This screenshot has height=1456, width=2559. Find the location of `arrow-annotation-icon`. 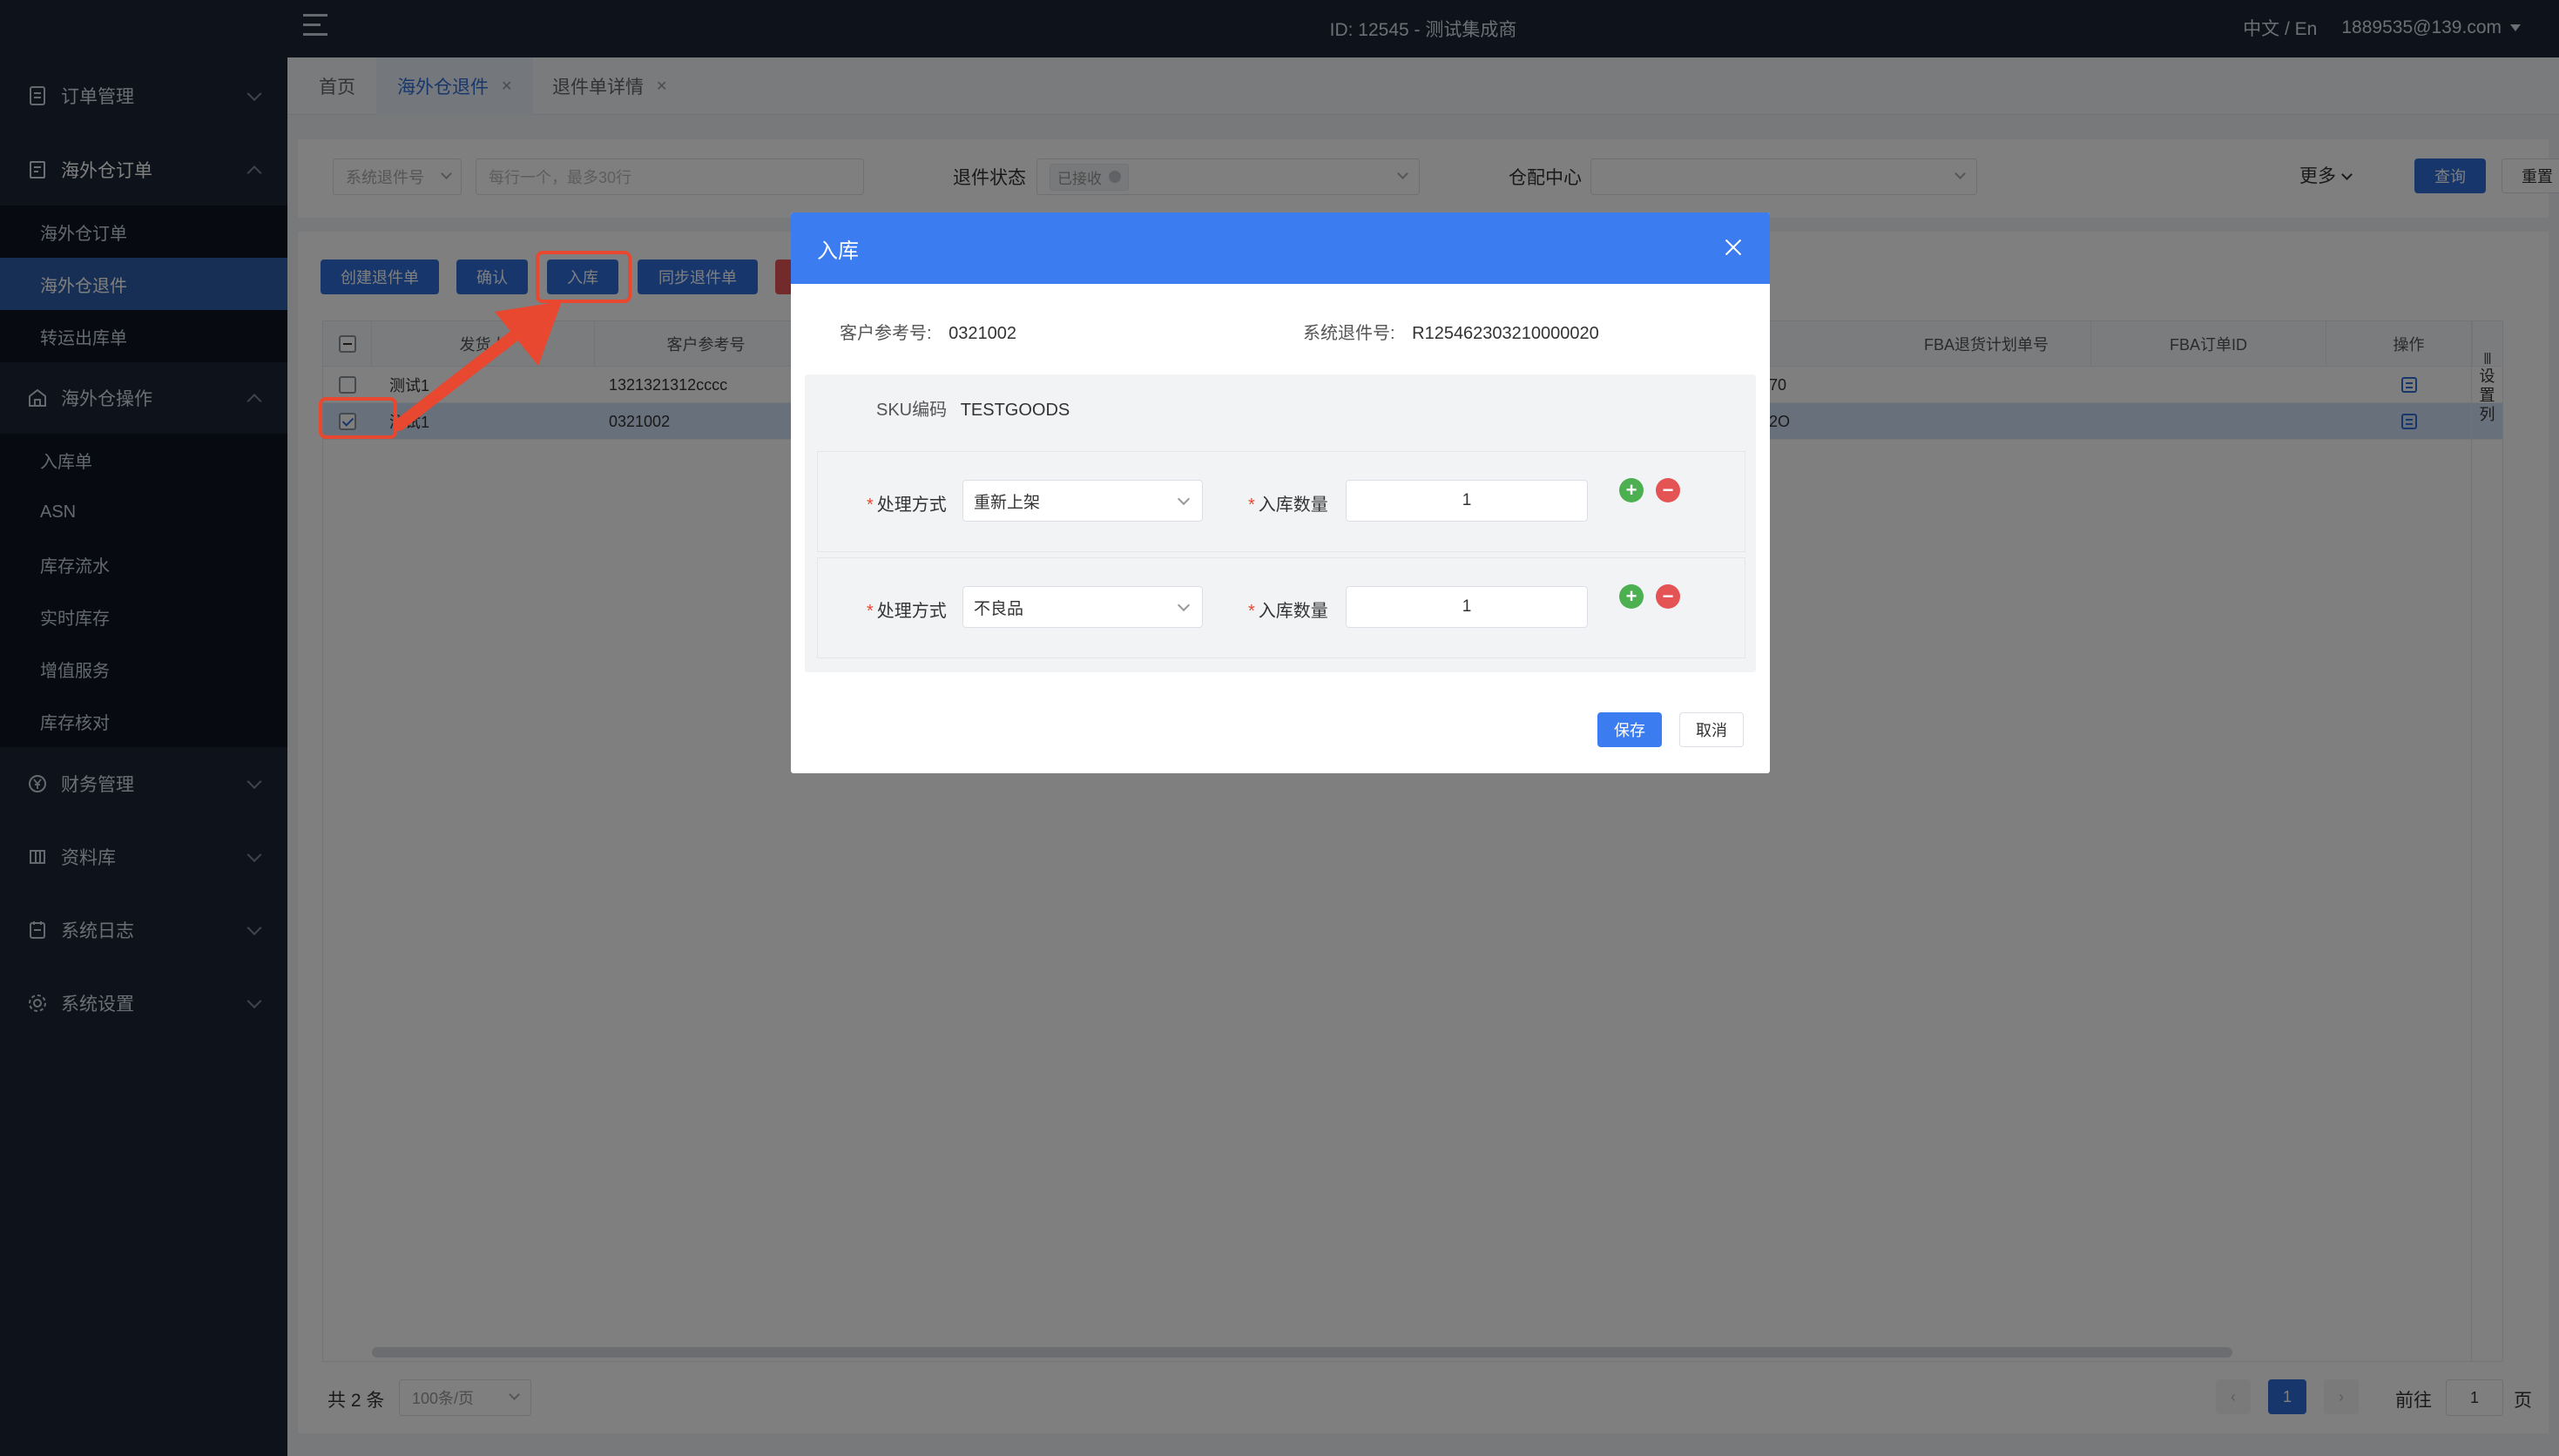

arrow-annotation-icon is located at coordinates (477, 366).